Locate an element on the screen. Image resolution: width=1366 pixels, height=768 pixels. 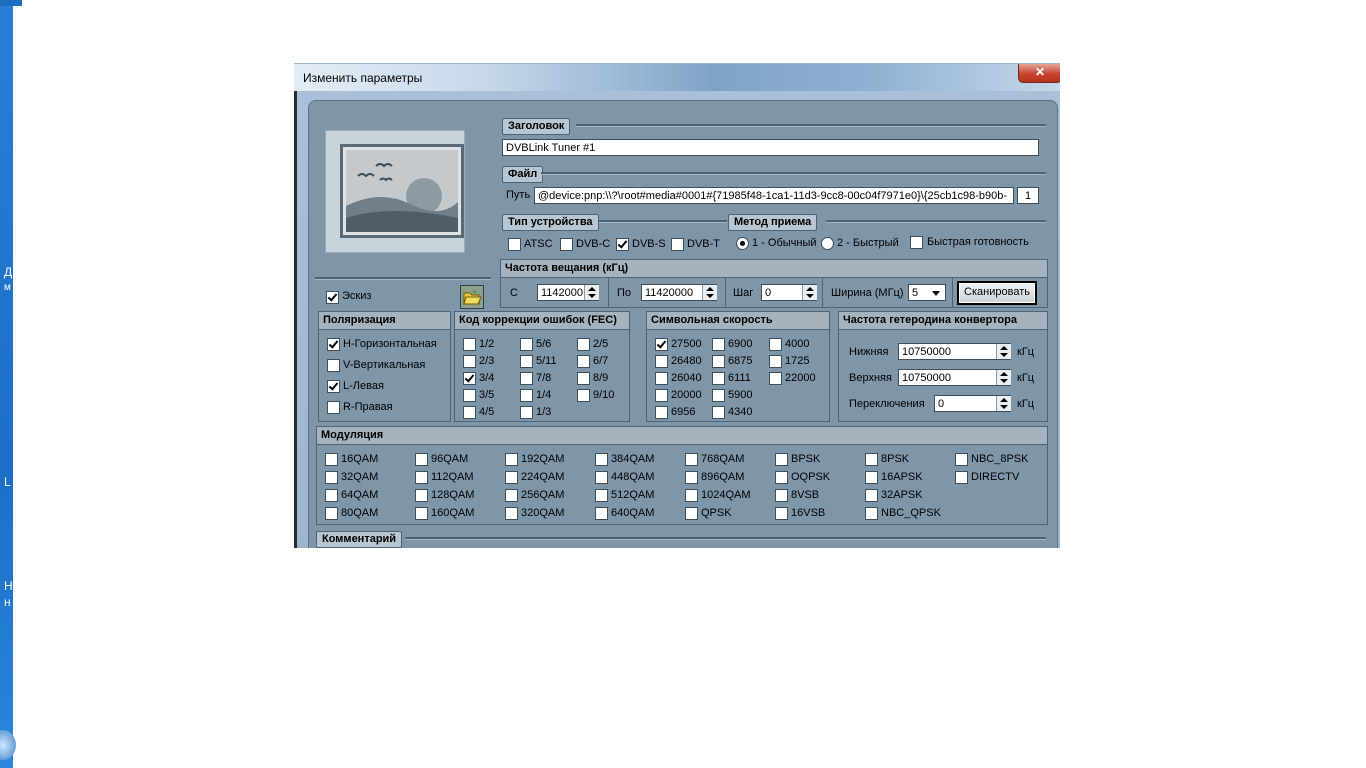
polarization-h-checkbox is located at coordinates (333, 344).